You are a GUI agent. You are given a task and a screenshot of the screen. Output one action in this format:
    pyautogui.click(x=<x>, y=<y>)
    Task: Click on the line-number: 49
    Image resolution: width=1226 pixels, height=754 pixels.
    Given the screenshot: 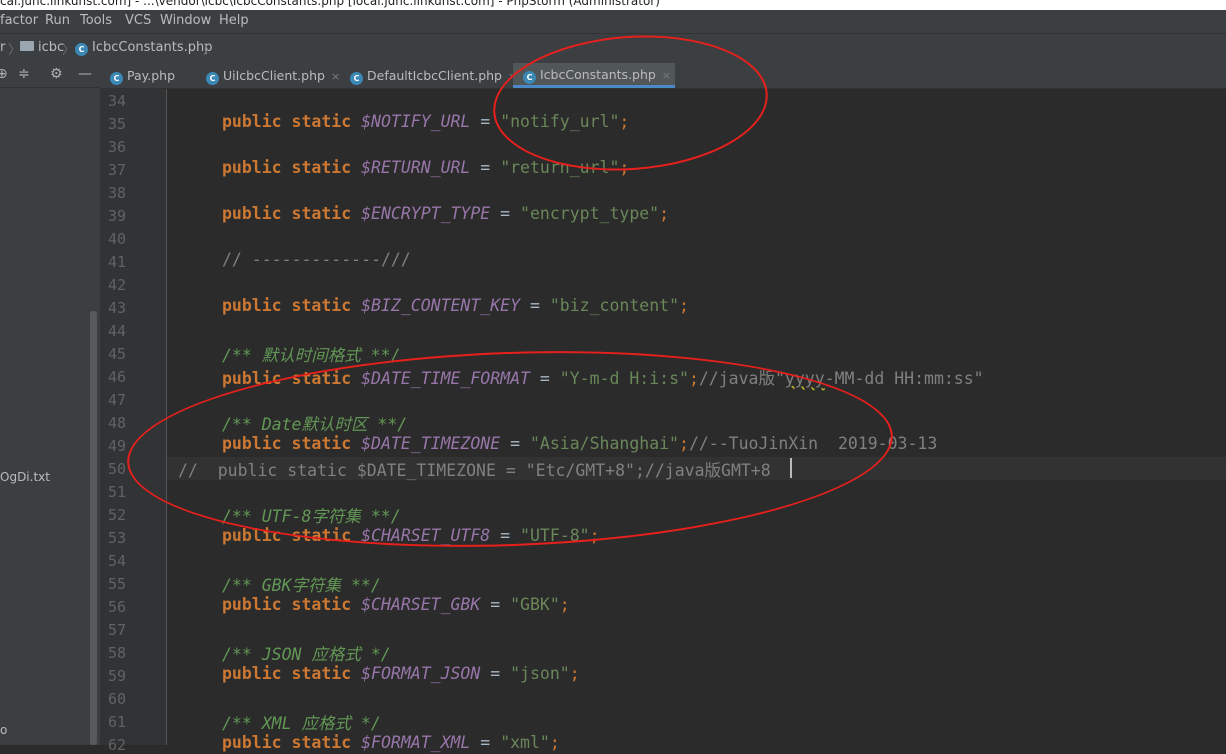 What is the action you would take?
    pyautogui.click(x=116, y=446)
    